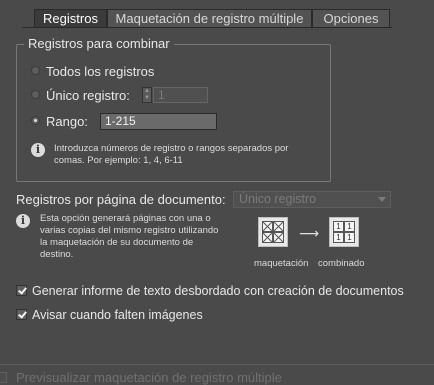 This screenshot has width=434, height=385. Describe the element at coordinates (99, 43) in the screenshot. I see `records-group-title: Registros para combinar` at that location.